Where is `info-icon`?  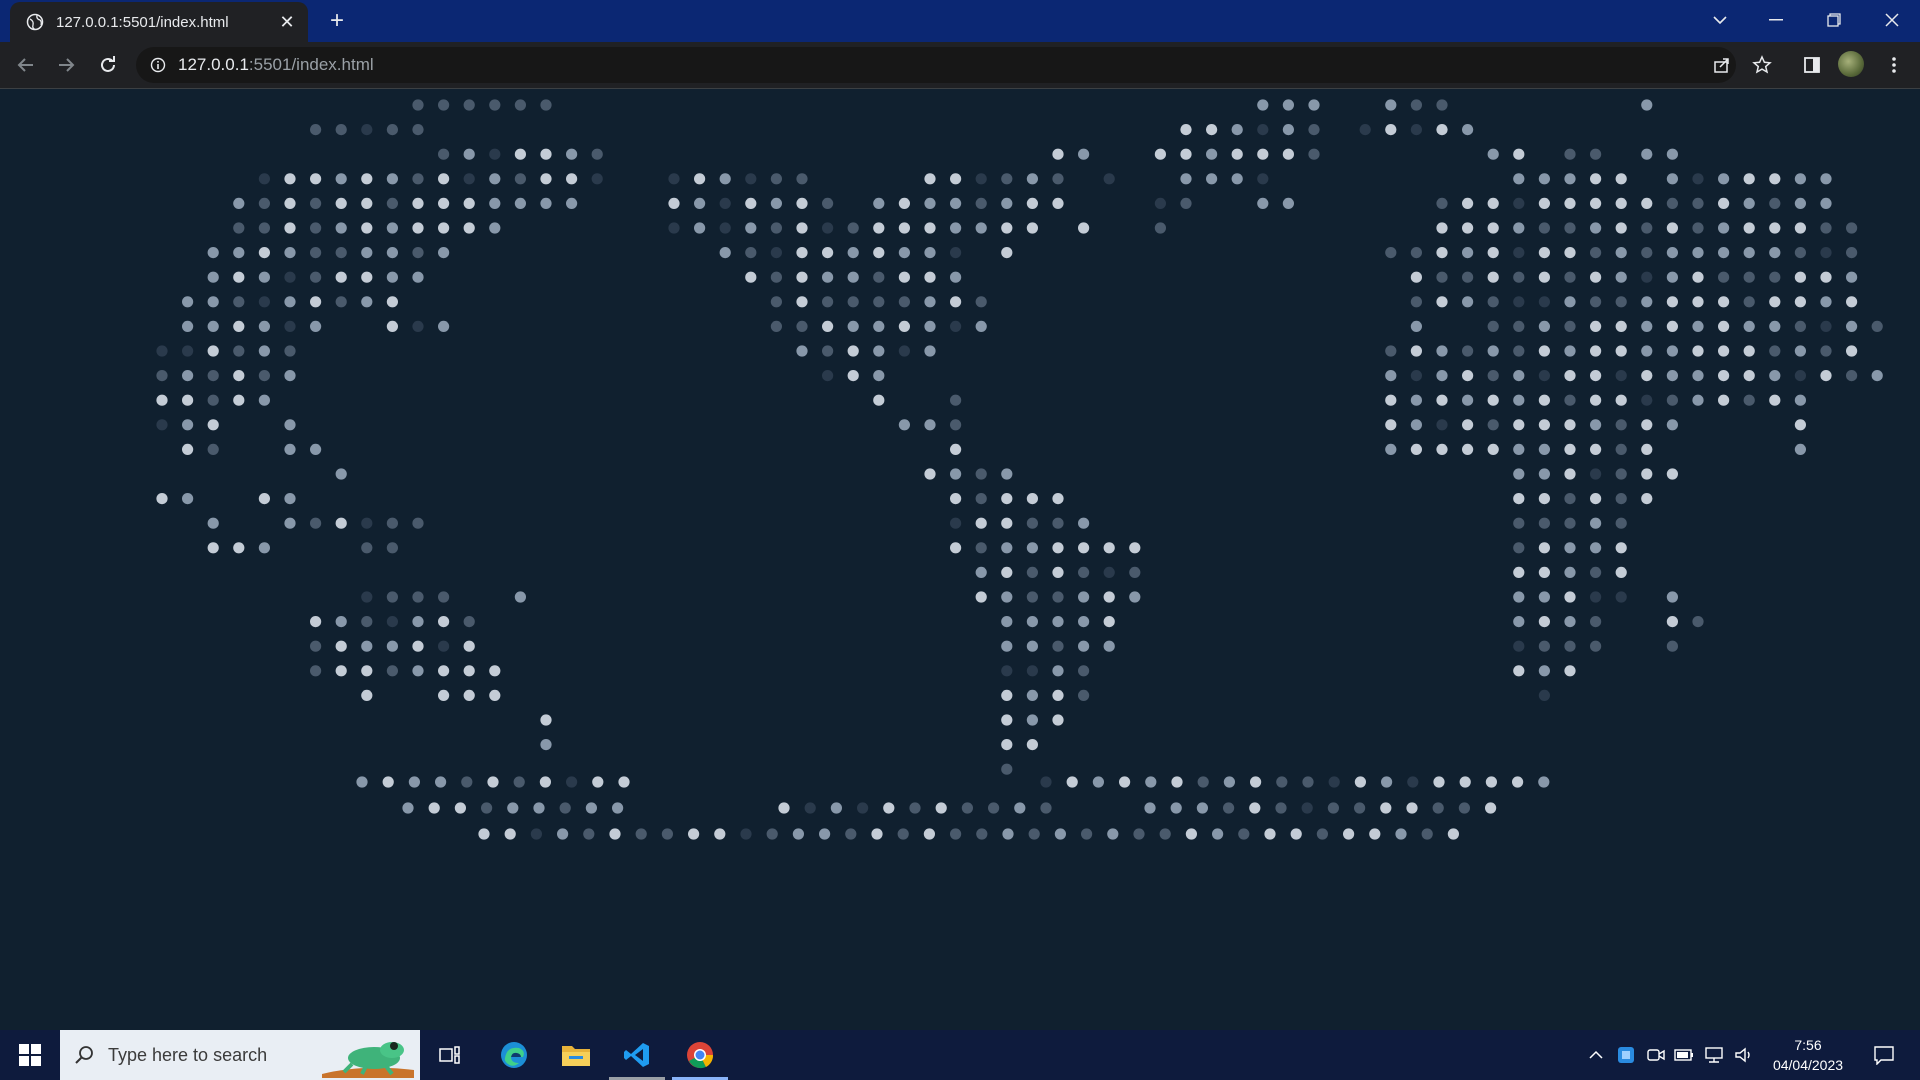 info-icon is located at coordinates (158, 65).